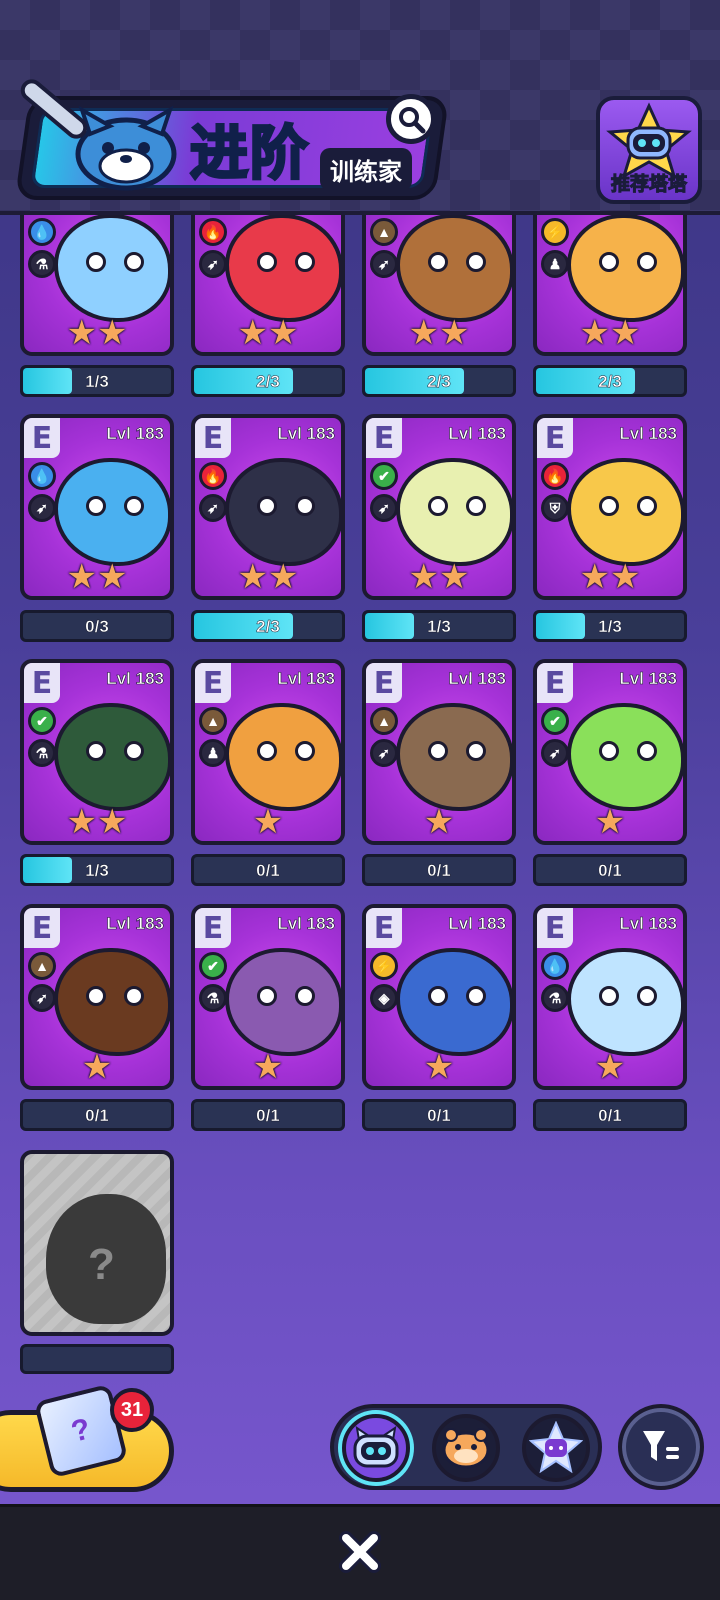 Image resolution: width=720 pixels, height=1600 pixels. I want to click on tab-star-cat, so click(556, 1448).